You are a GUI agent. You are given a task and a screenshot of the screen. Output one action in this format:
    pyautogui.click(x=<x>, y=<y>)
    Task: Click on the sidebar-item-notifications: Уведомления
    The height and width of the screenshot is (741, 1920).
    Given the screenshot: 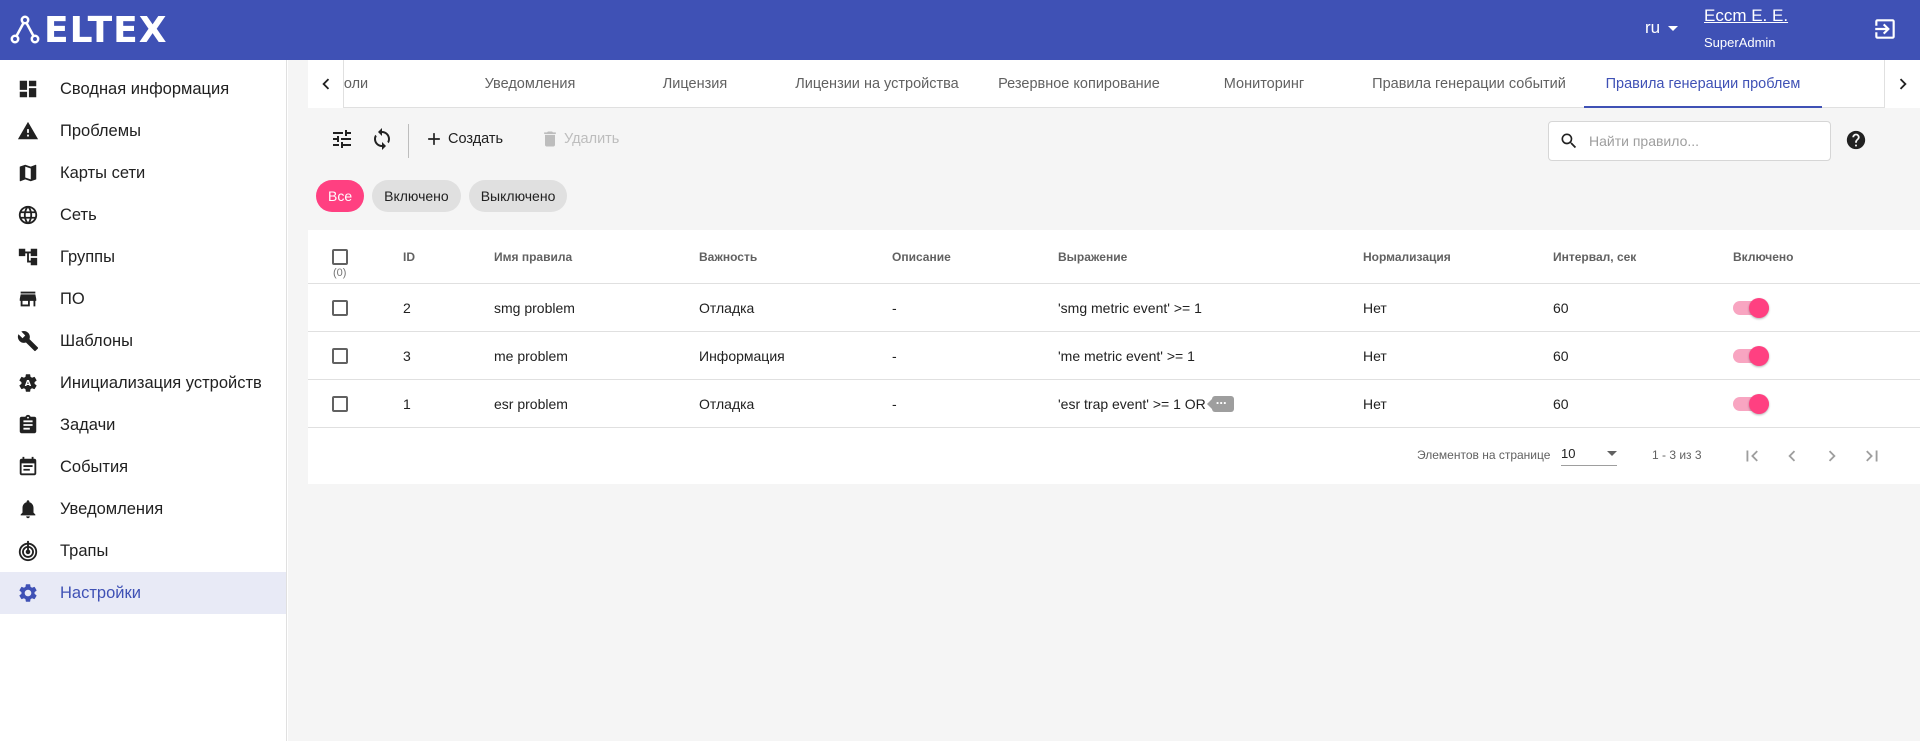 What is the action you would take?
    pyautogui.click(x=143, y=509)
    